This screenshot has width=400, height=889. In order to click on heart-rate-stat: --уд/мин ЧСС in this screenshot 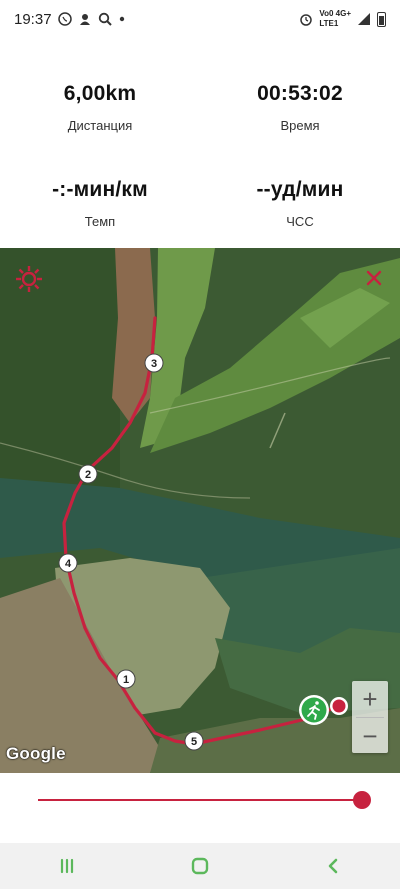, I will do `click(300, 203)`.